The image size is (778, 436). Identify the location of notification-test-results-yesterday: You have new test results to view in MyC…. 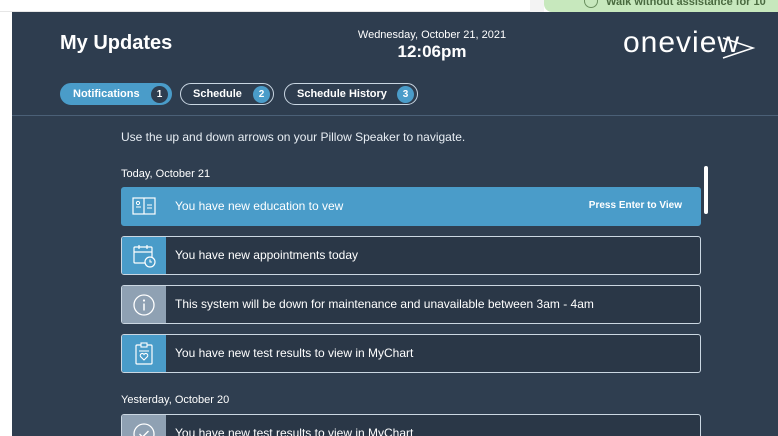
(411, 425).